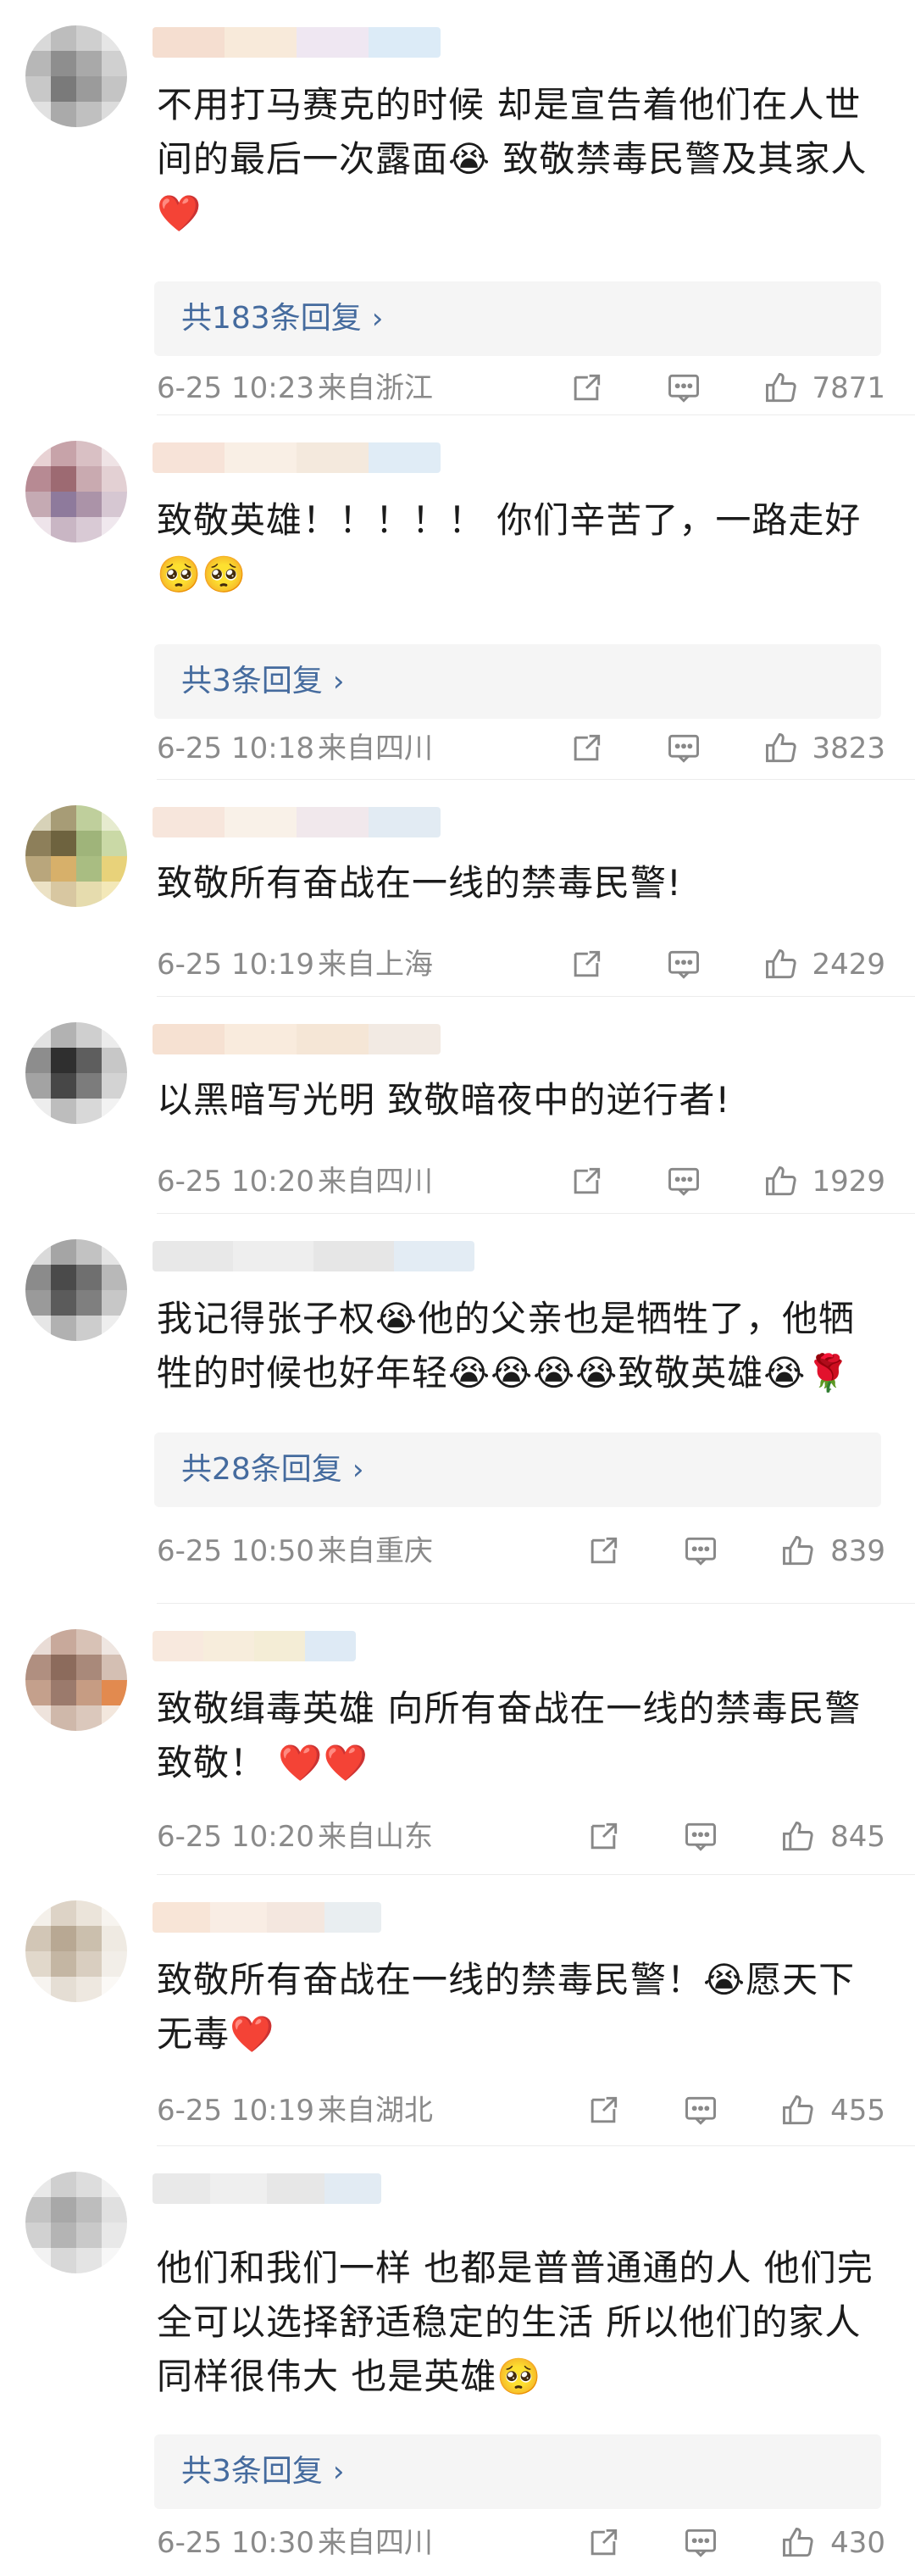 This screenshot has width=915, height=2576. I want to click on comment-text: 致敬英雄！！！！！ 你们辛苦了，一路走好🥺🥺, so click(509, 547).